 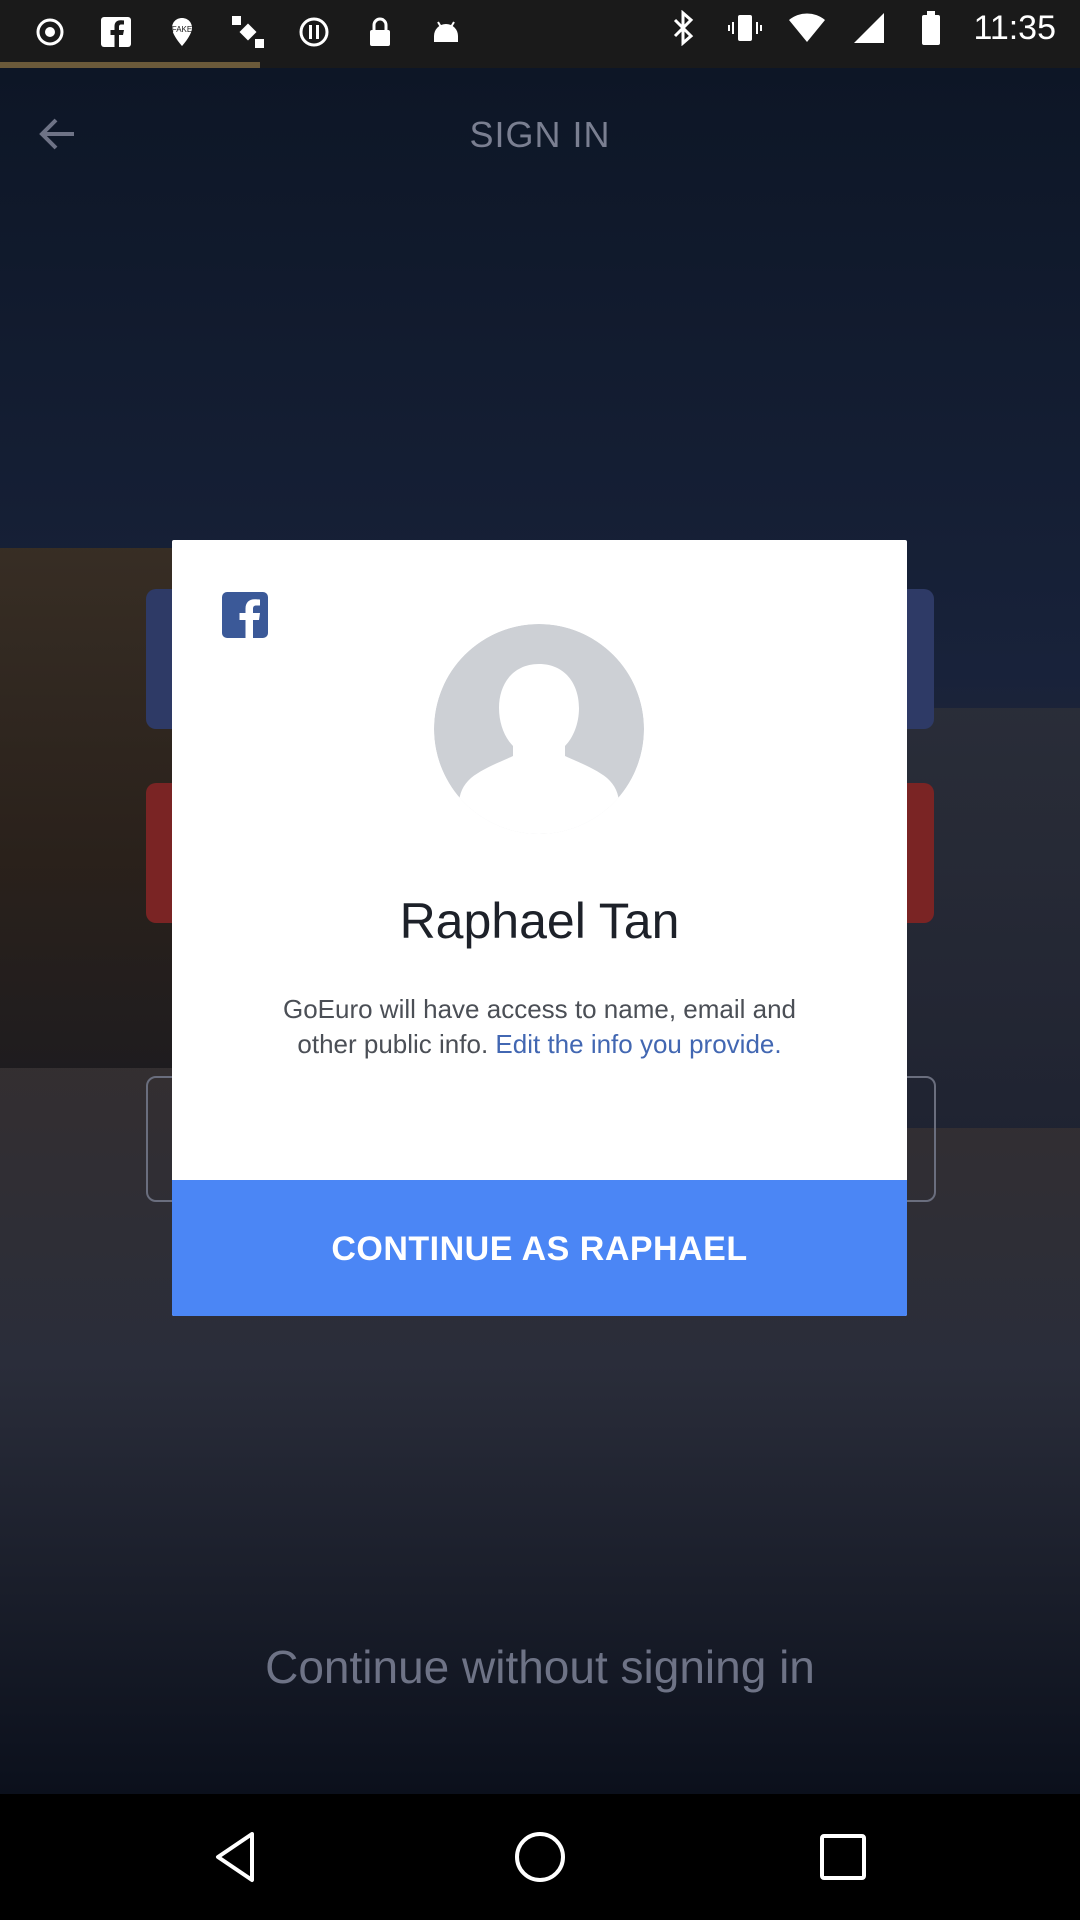 I want to click on fake-gps-icon: FAKE, so click(x=182, y=32).